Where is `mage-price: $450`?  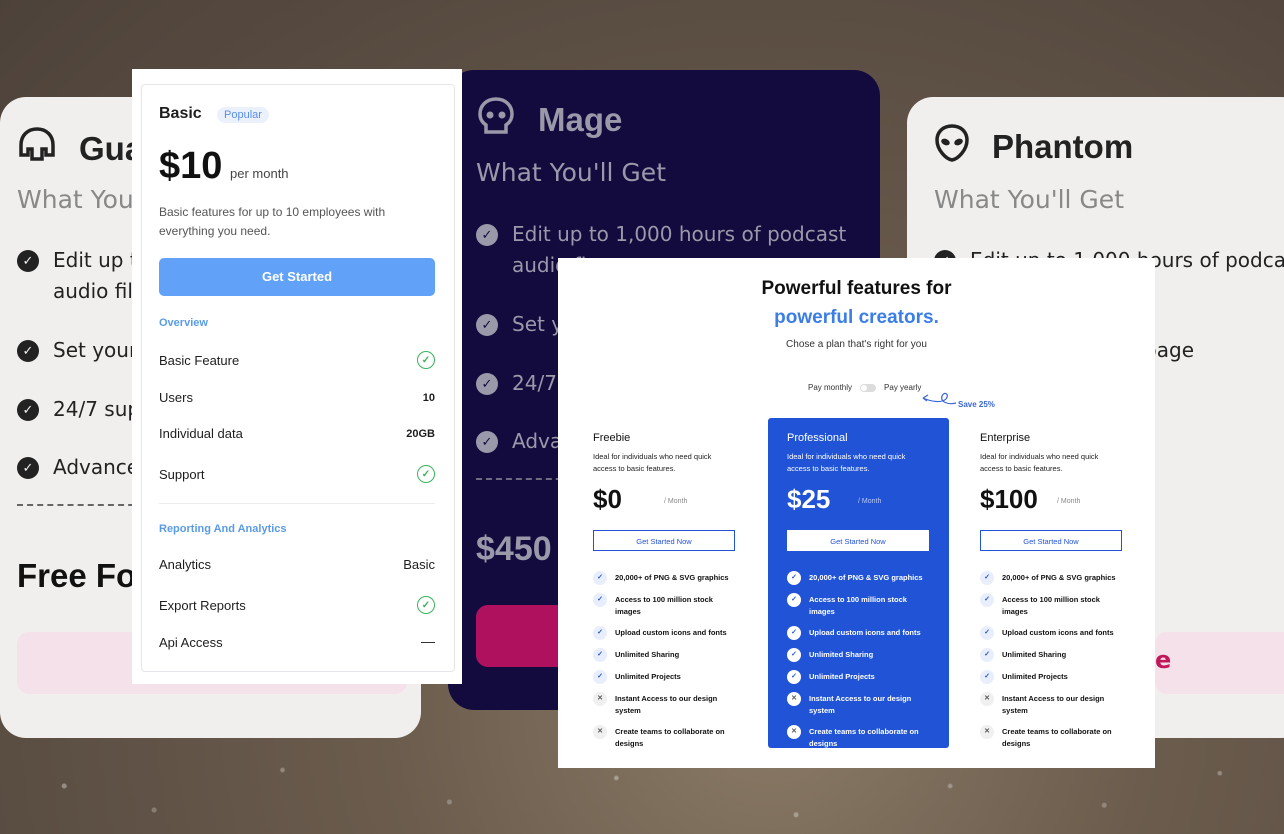
mage-price: $450 is located at coordinates (514, 549).